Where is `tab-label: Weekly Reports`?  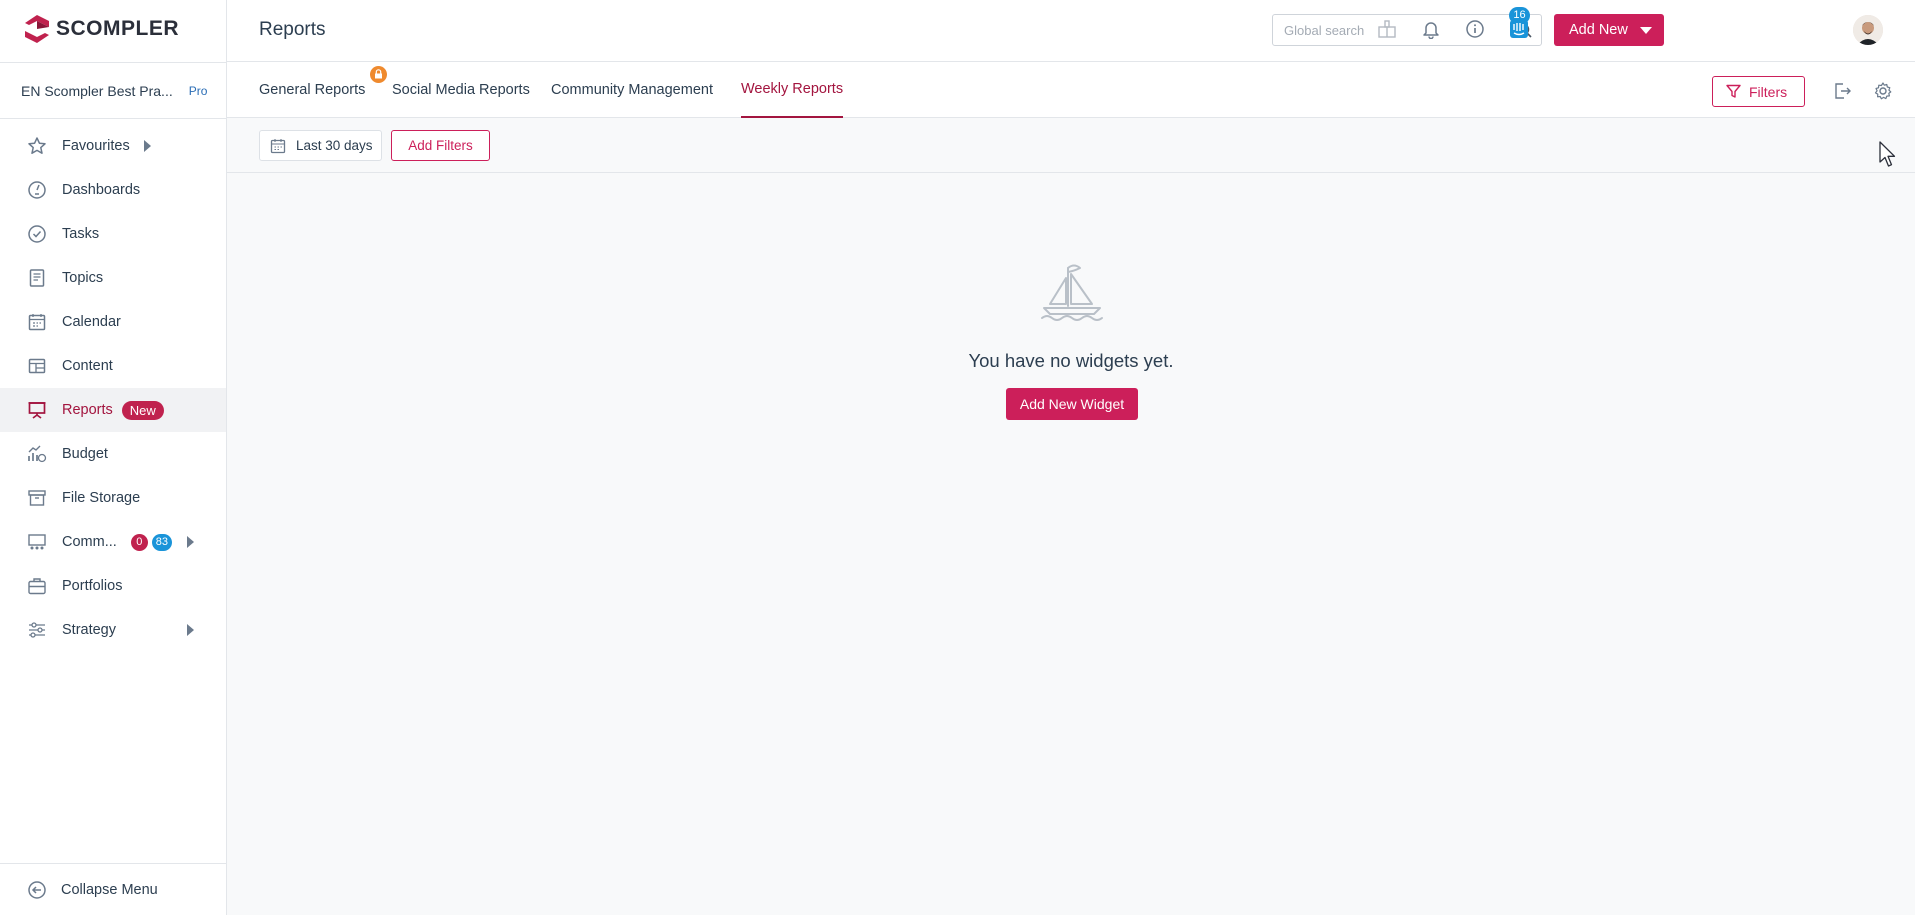 tab-label: Weekly Reports is located at coordinates (792, 89).